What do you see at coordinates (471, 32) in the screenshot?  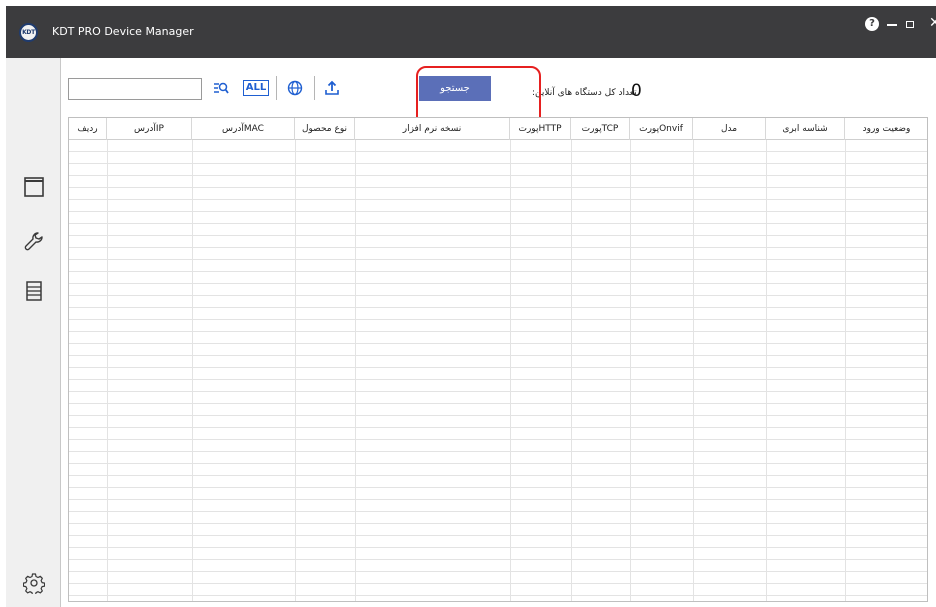 I see `title-bar: KDT KDT PRO Device Manager ? ✕` at bounding box center [471, 32].